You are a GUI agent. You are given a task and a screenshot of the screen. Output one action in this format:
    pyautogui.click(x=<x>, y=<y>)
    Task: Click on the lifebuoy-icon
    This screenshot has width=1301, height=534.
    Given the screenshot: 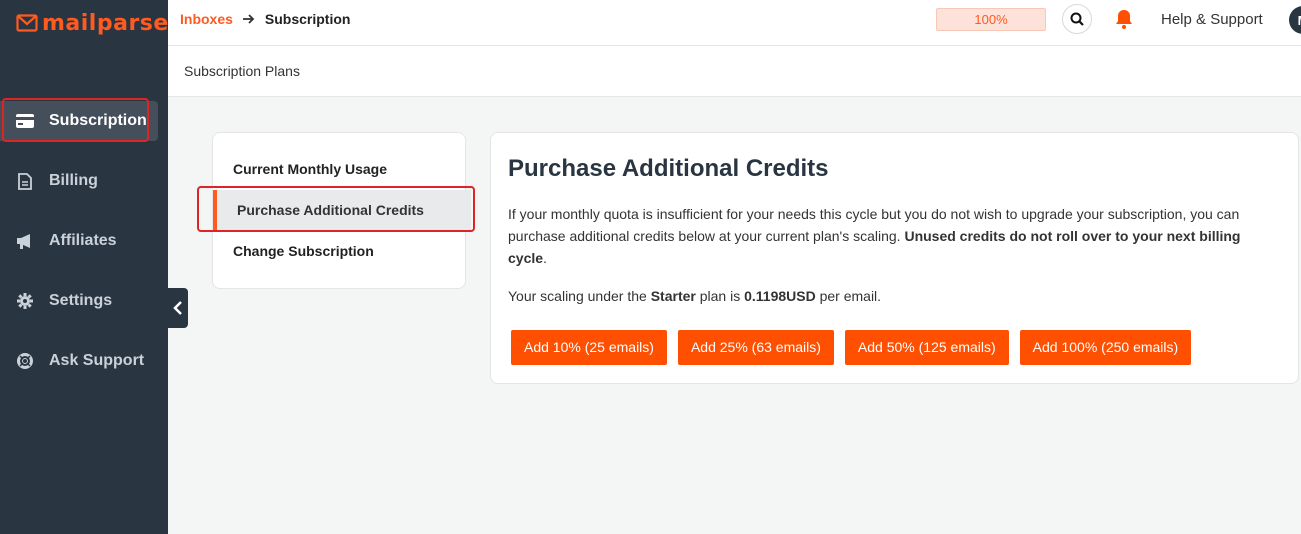 What is the action you would take?
    pyautogui.click(x=25, y=361)
    